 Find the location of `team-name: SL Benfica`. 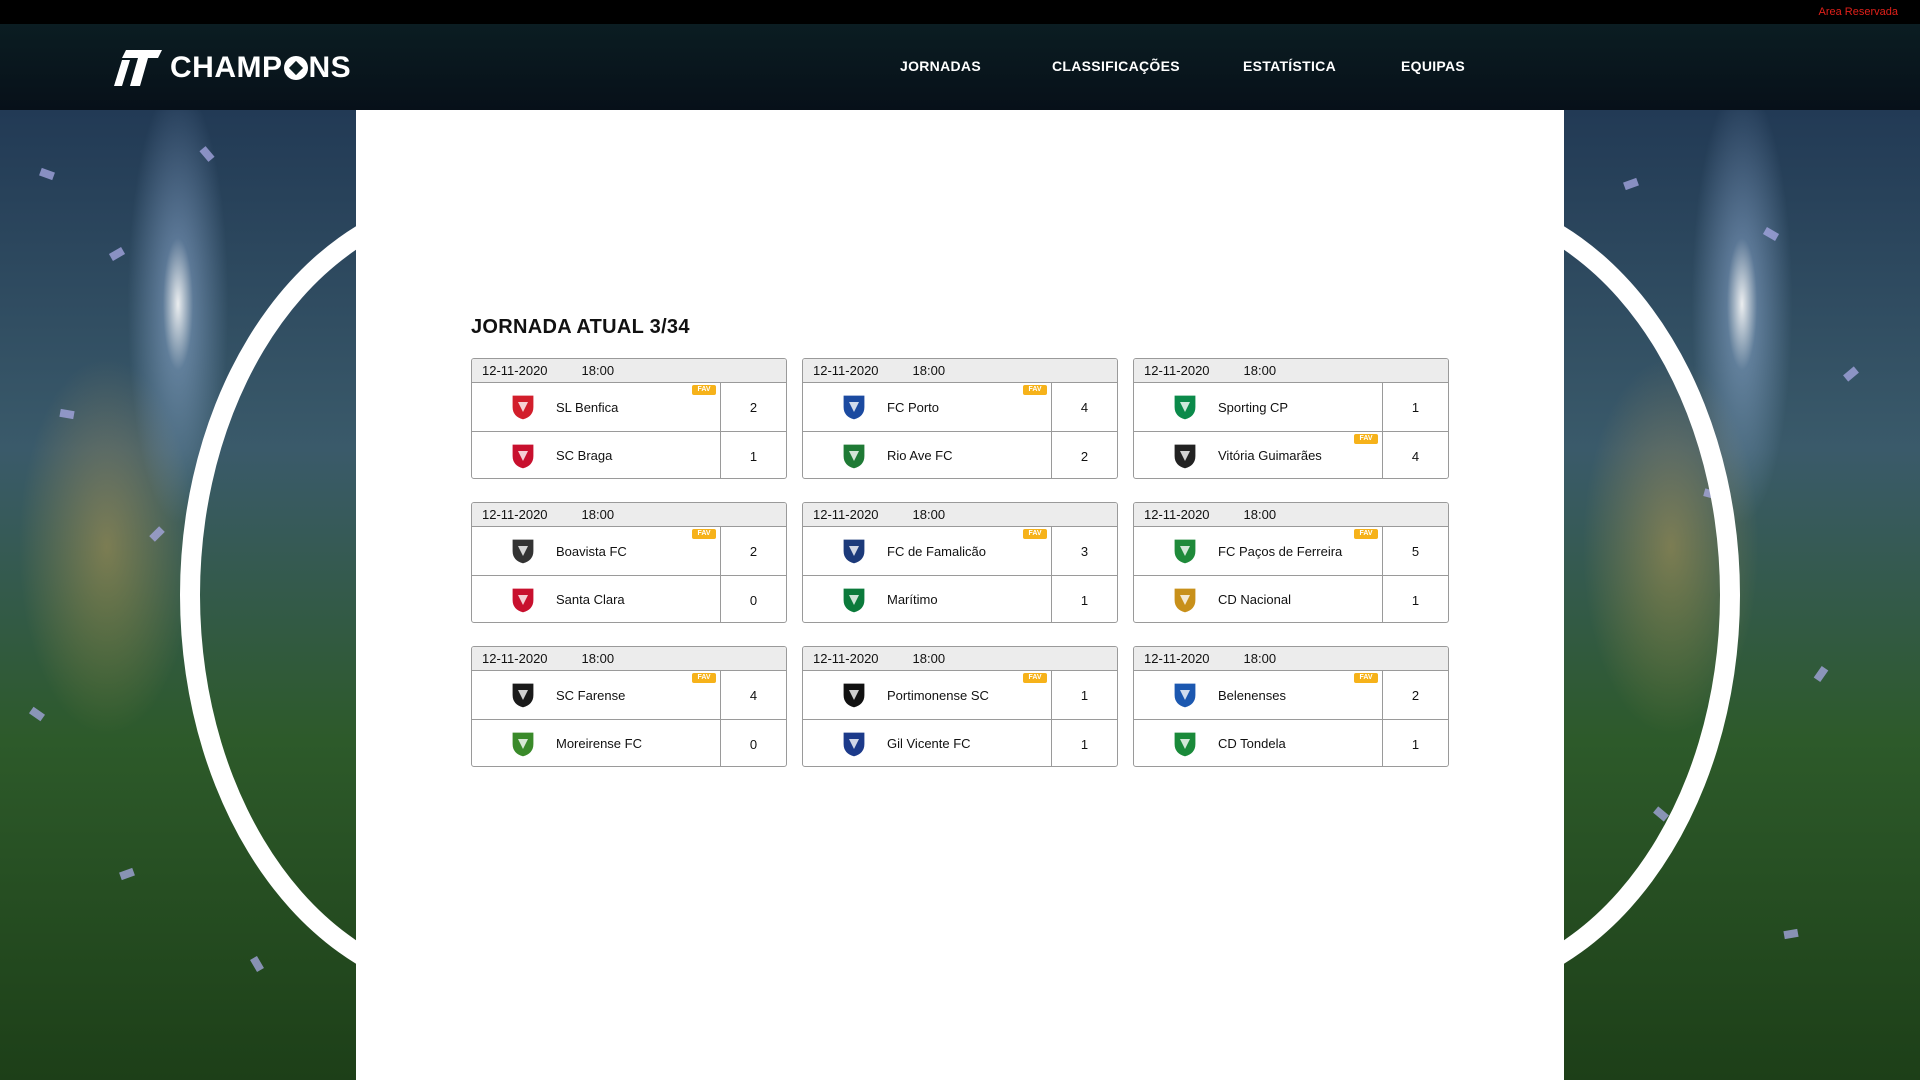

team-name: SL Benfica is located at coordinates (587, 407).